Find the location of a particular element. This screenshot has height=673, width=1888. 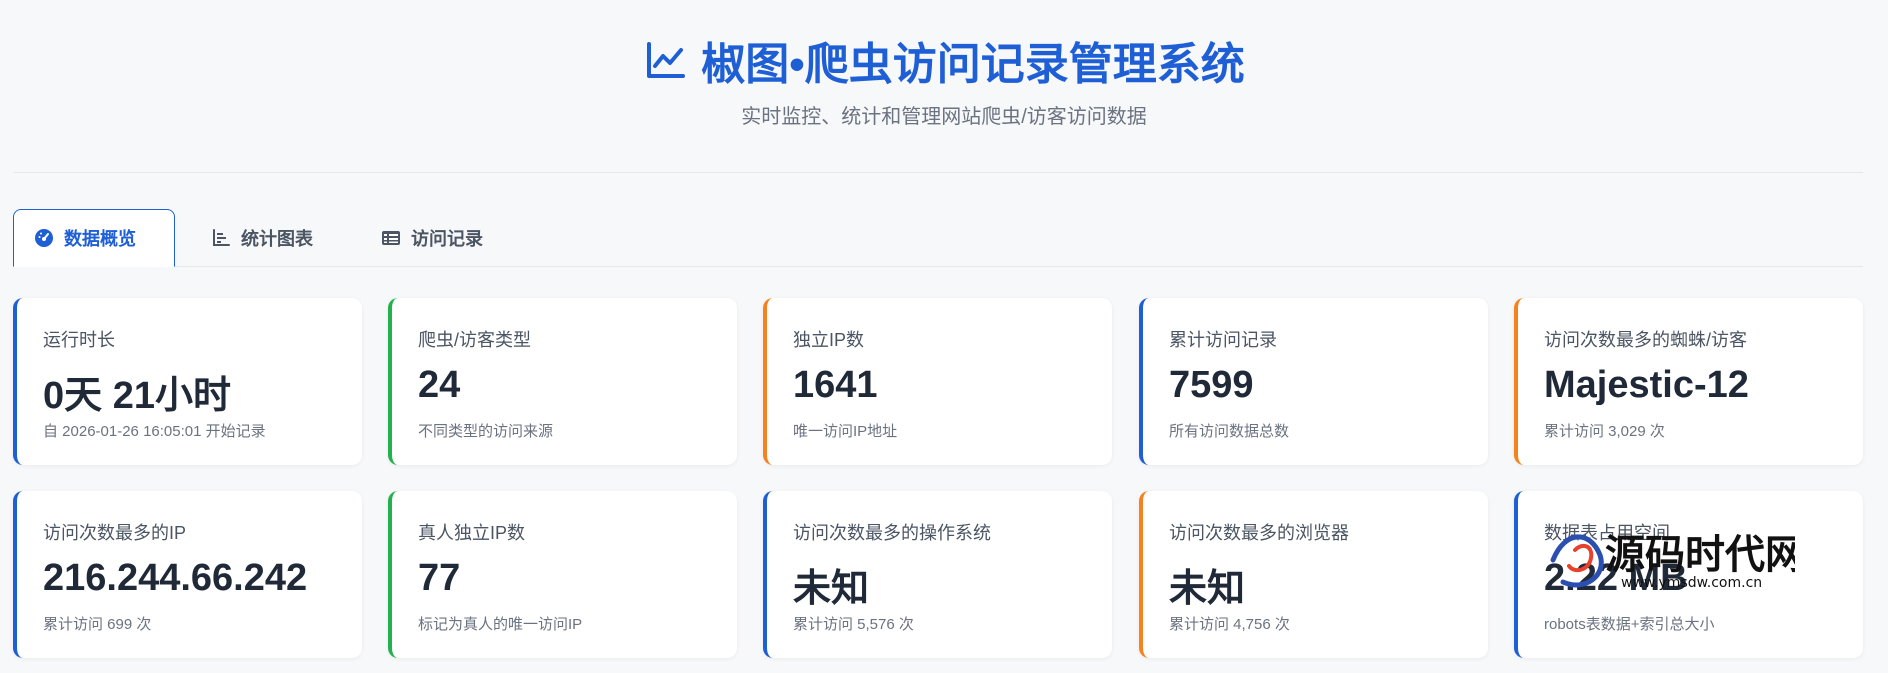

card-note: 累计访问 5,576 次 is located at coordinates (853, 624).